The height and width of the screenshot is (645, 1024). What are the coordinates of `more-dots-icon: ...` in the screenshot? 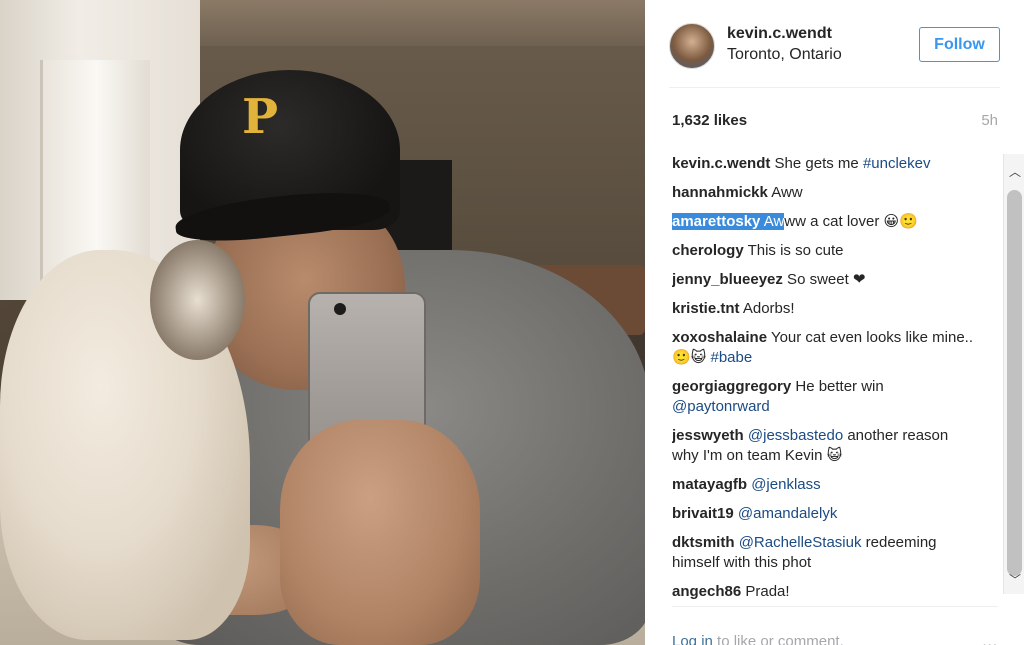 It's located at (990, 639).